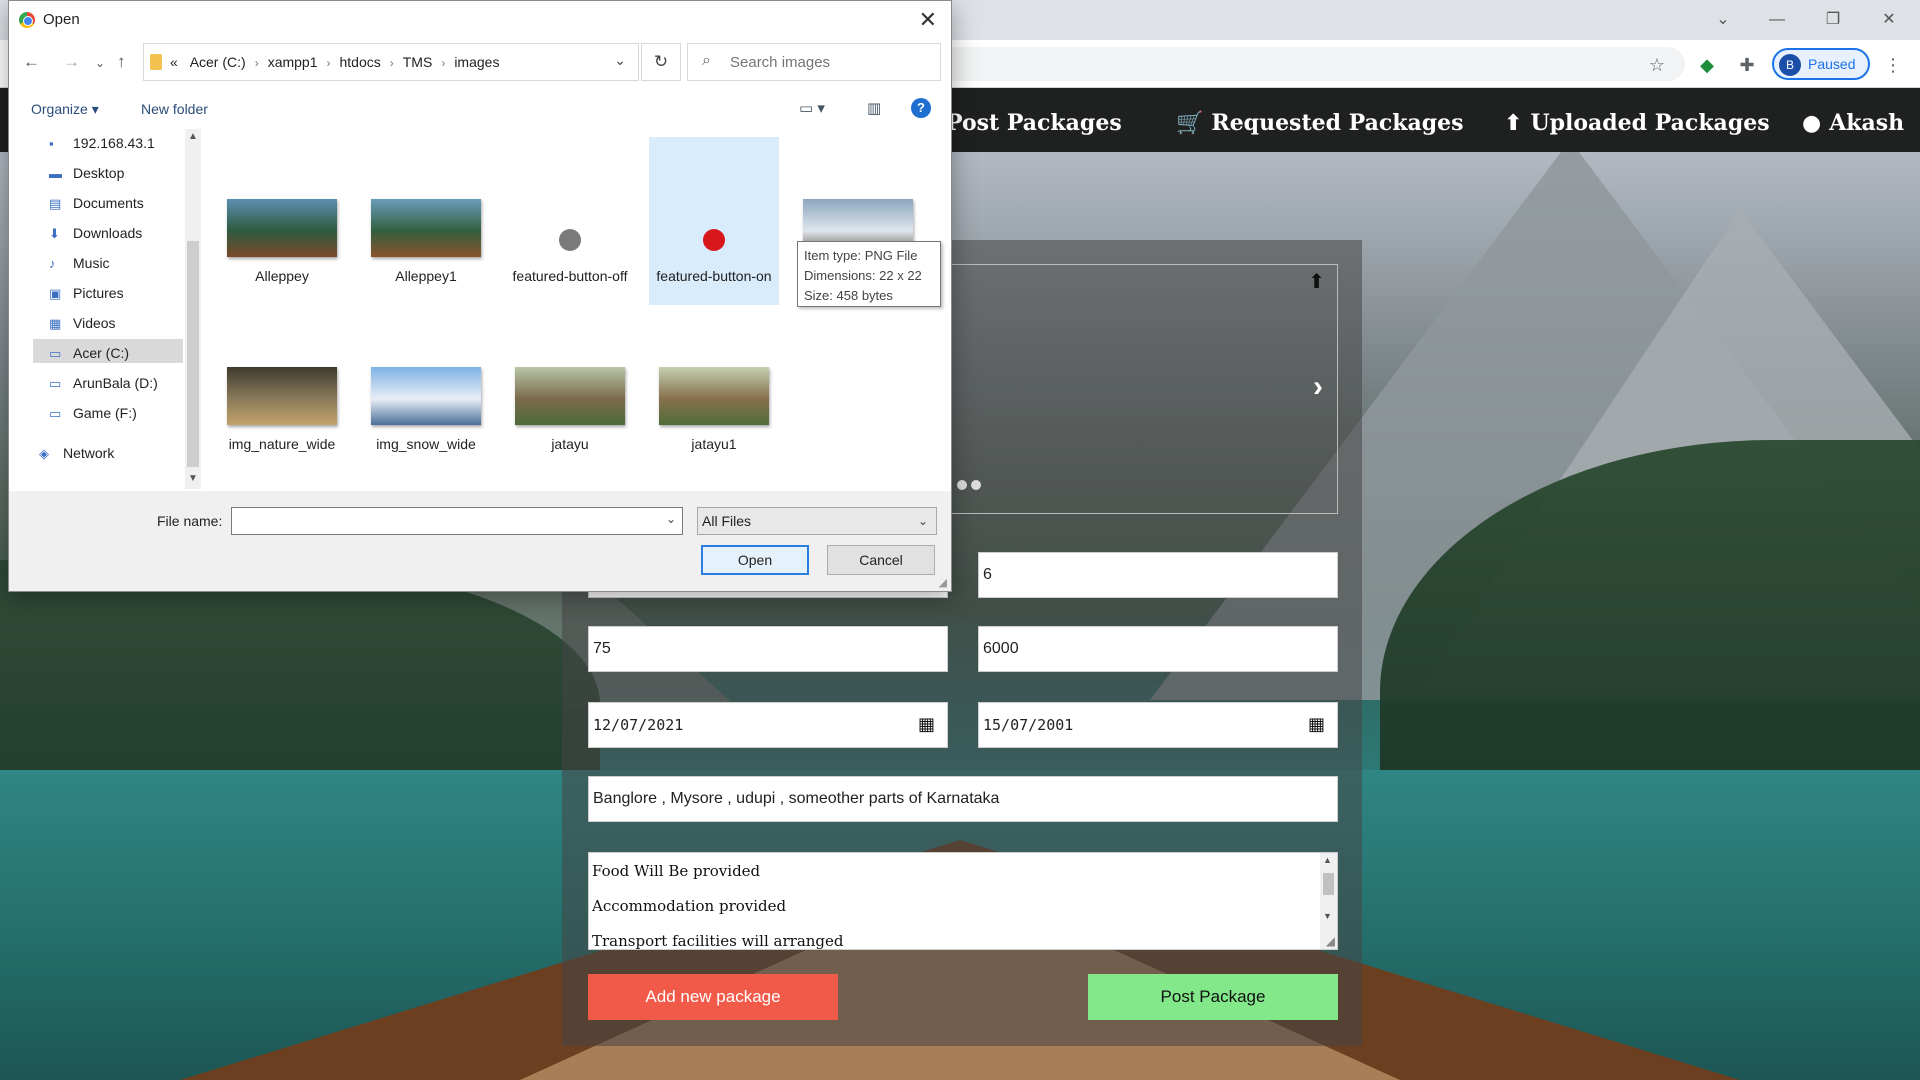  Describe the element at coordinates (727, 521) in the screenshot. I see `file-type-value: All Files` at that location.